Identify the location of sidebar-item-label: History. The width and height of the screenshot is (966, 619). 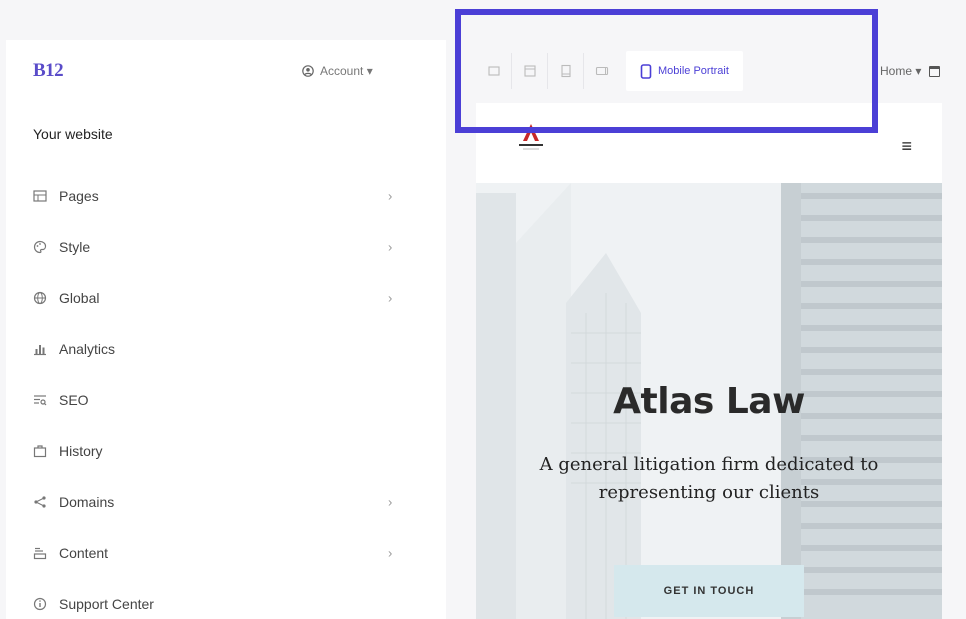
(81, 450).